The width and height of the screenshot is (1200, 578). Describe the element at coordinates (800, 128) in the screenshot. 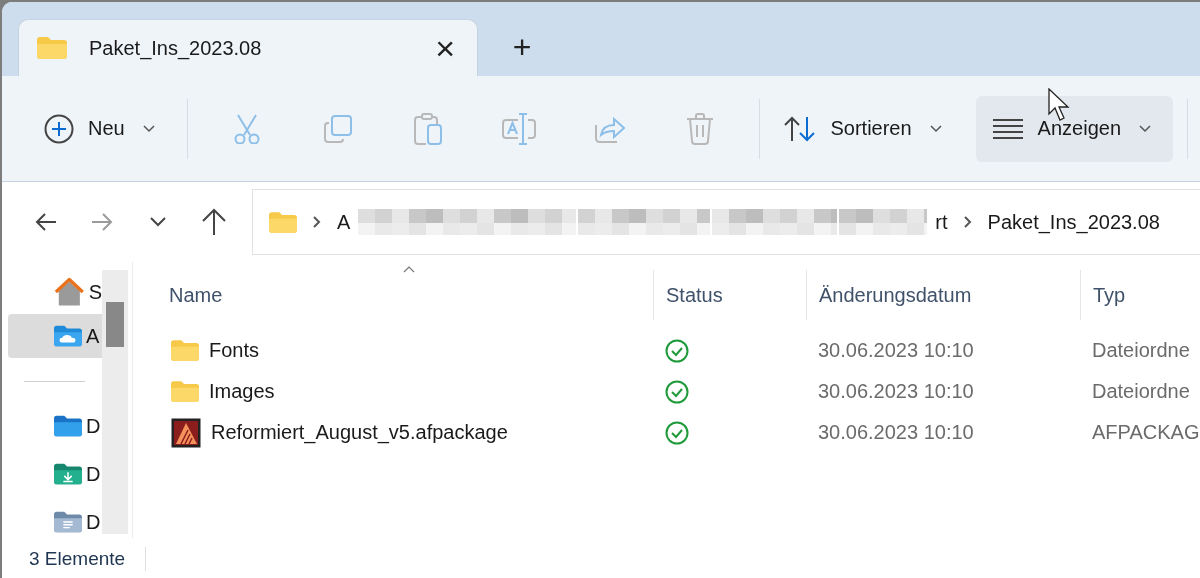

I see `sort-arrows-icon` at that location.